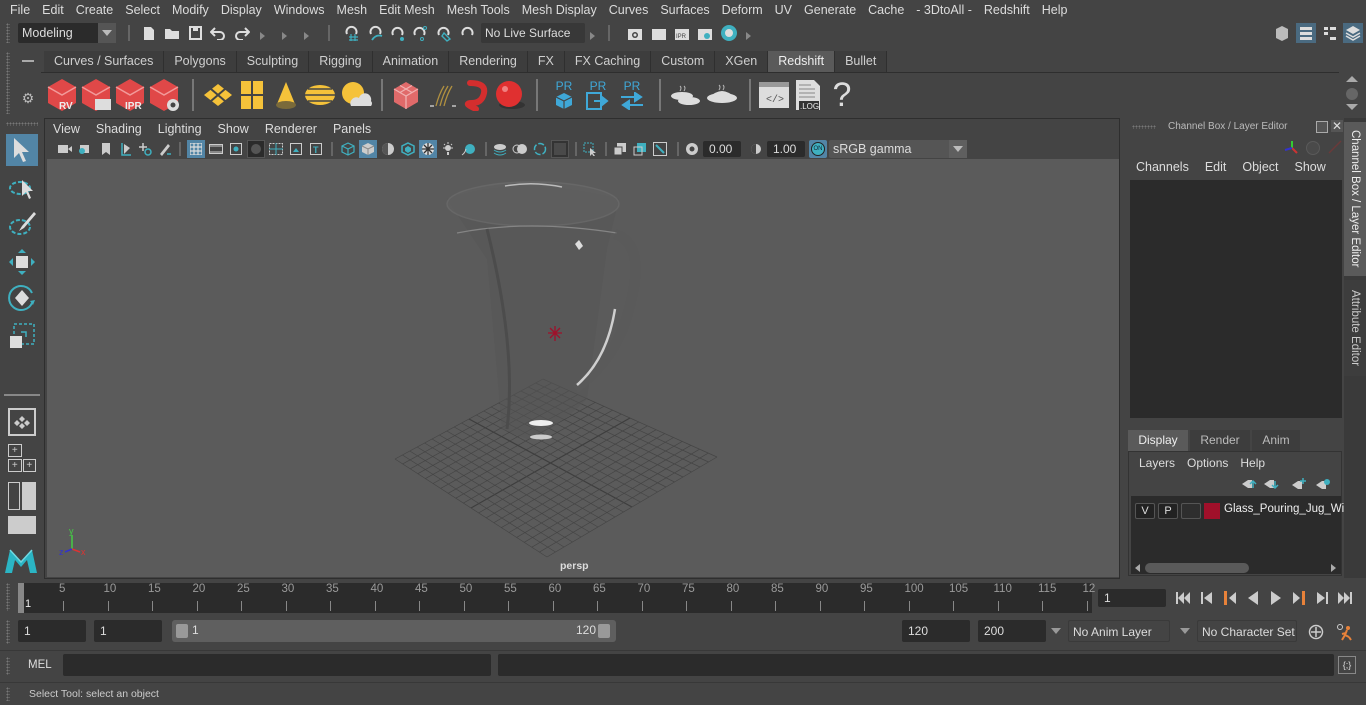  Describe the element at coordinates (407, 10) in the screenshot. I see `menu-edit-mesh: Edit Mesh` at that location.